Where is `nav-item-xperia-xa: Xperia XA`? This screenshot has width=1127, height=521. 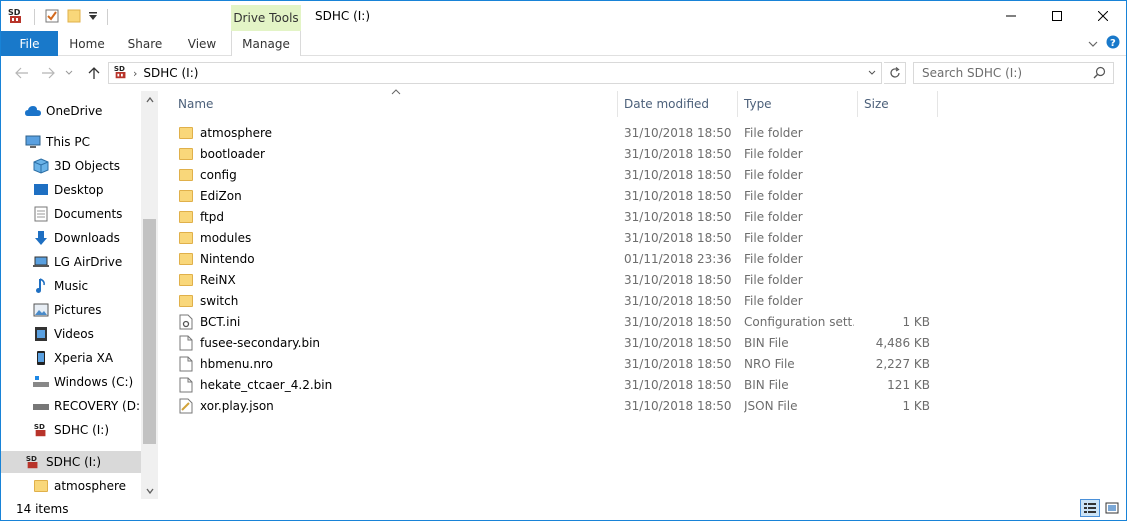
nav-item-xperia-xa: Xperia XA is located at coordinates (71, 358).